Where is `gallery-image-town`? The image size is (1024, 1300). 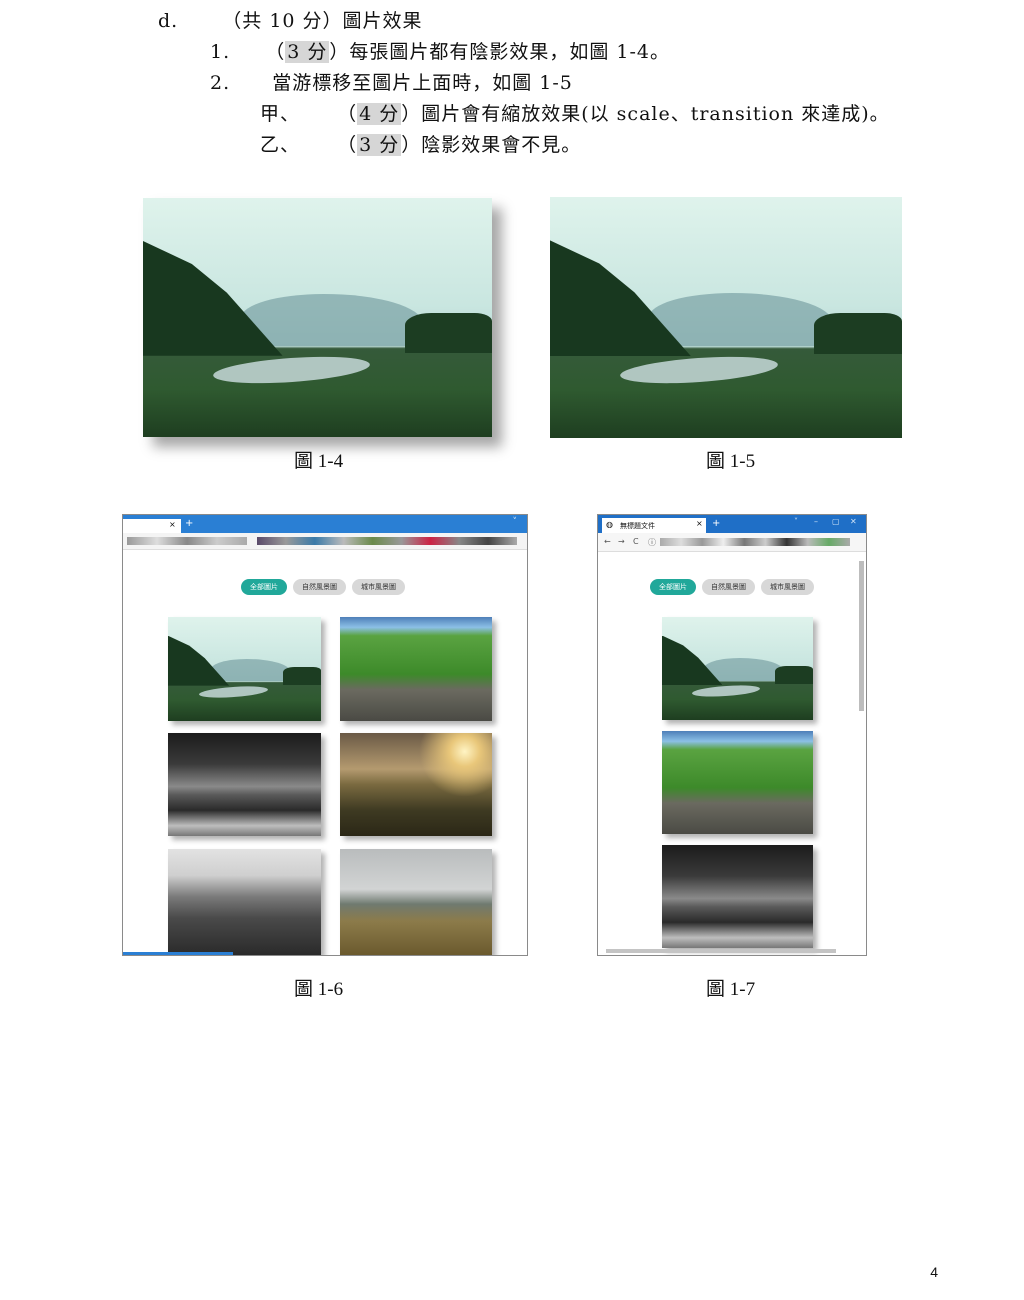
gallery-image-town is located at coordinates (244, 902).